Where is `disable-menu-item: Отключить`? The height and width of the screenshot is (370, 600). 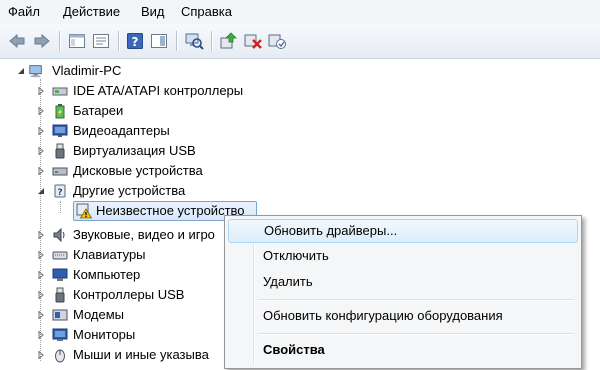
disable-menu-item: Отключить is located at coordinates (402, 256).